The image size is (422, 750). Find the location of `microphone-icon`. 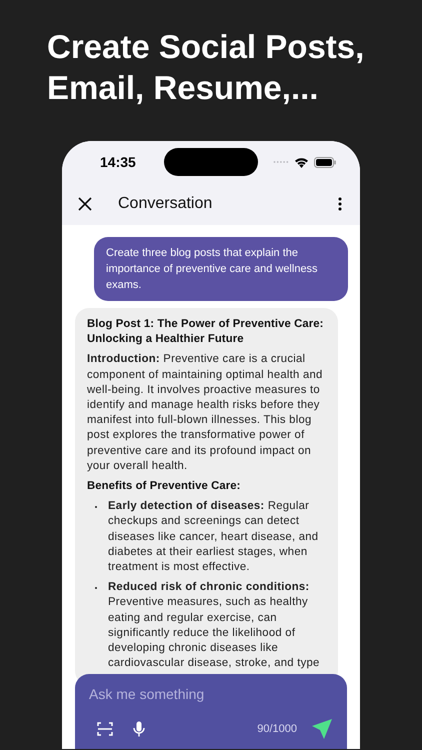

microphone-icon is located at coordinates (139, 729).